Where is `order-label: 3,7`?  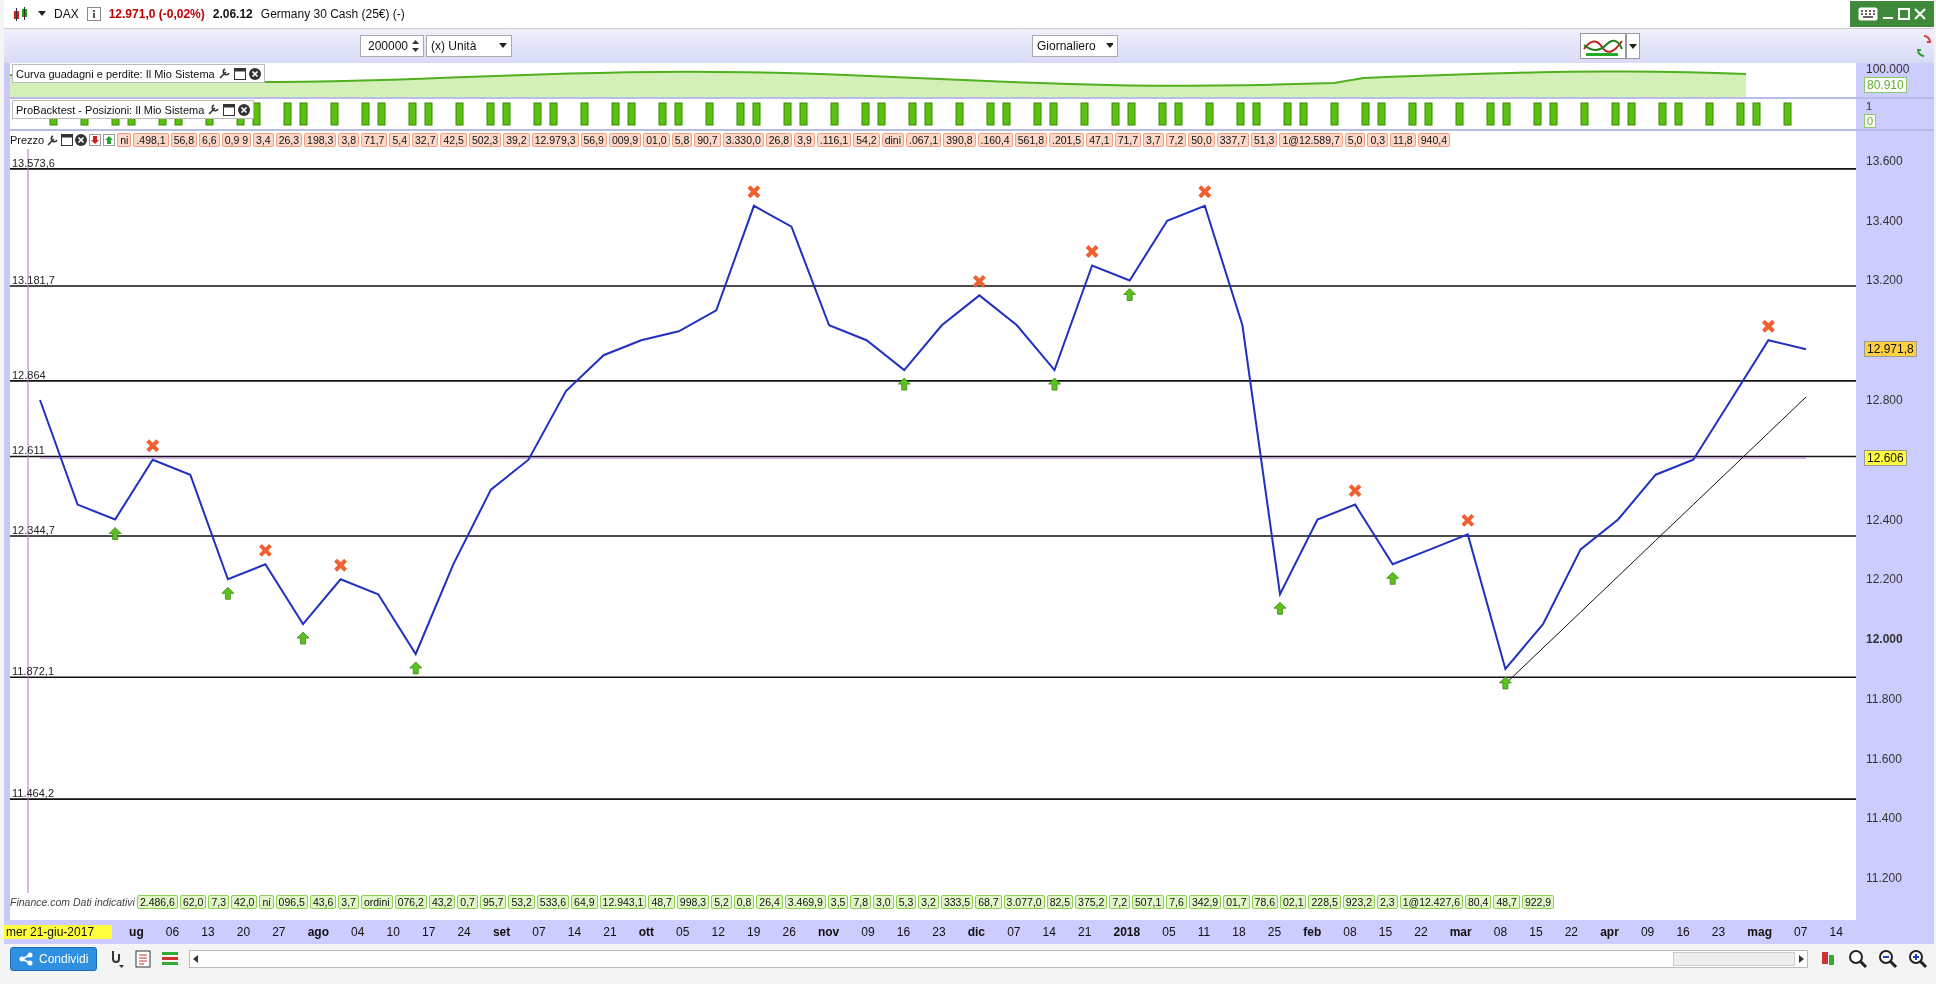 order-label: 3,7 is located at coordinates (1153, 140).